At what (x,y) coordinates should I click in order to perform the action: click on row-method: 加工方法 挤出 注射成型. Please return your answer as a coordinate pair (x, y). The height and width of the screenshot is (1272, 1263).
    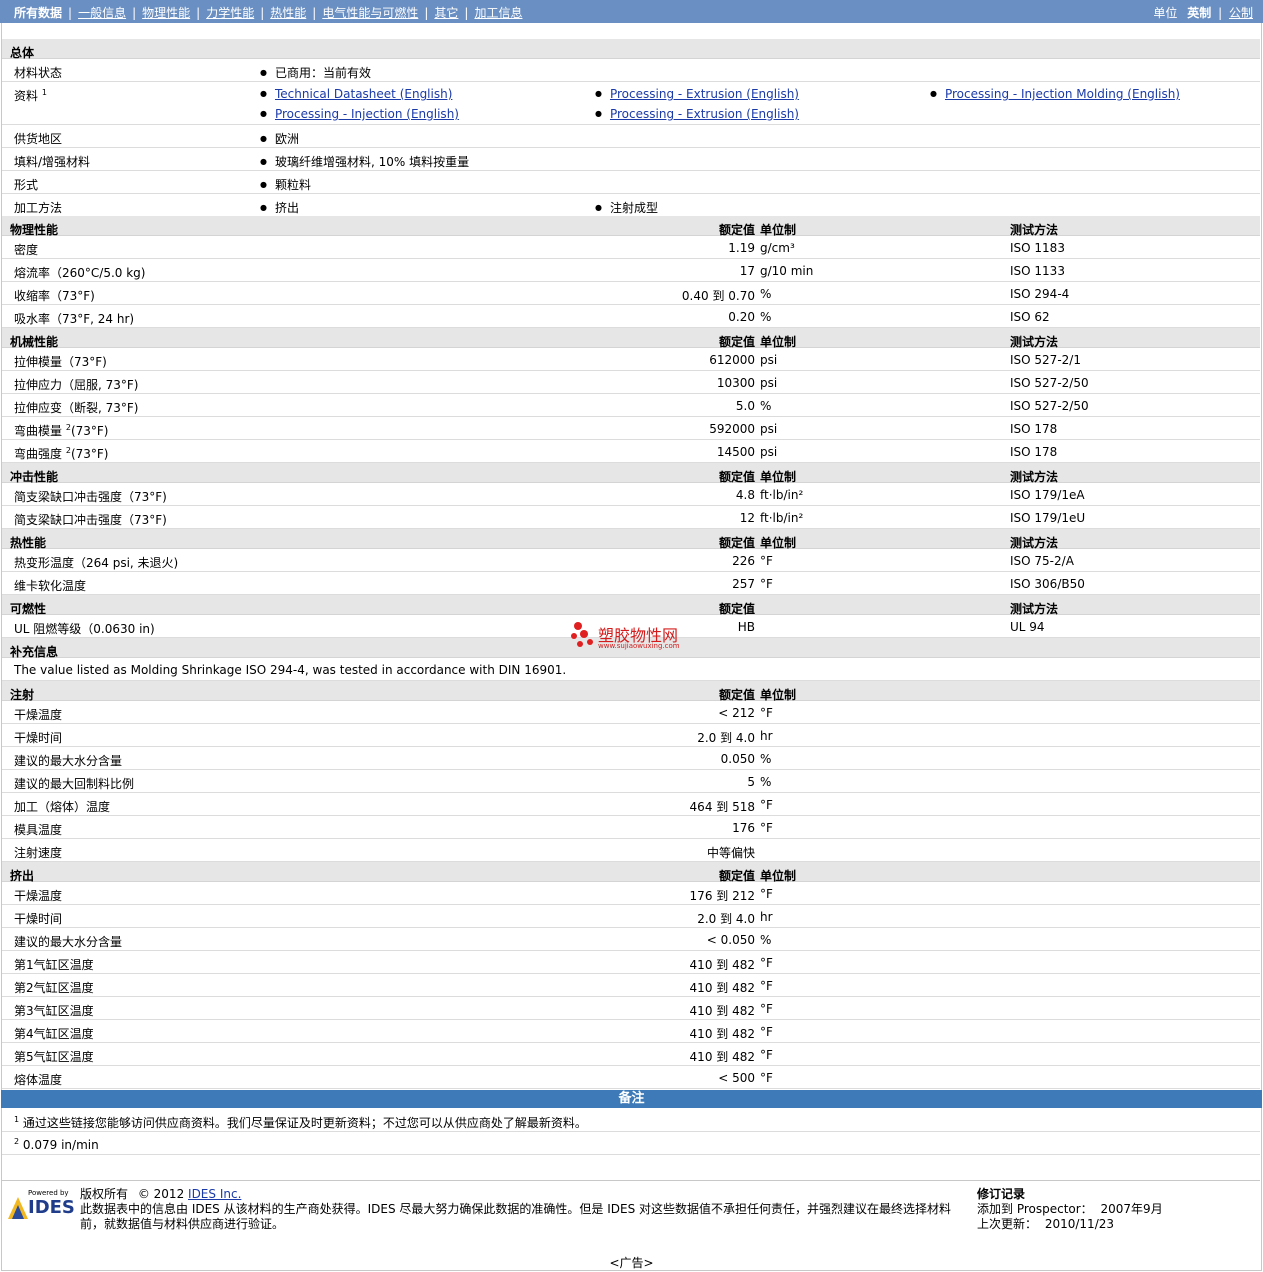
    Looking at the image, I should click on (631, 205).